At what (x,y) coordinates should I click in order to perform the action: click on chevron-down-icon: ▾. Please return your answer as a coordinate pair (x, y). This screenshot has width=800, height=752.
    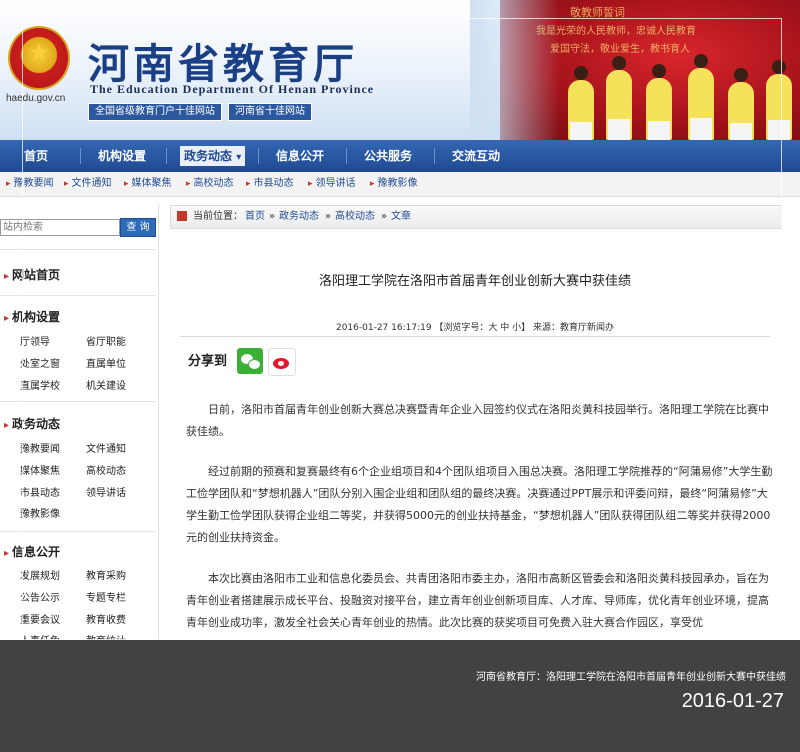
    Looking at the image, I should click on (239, 157).